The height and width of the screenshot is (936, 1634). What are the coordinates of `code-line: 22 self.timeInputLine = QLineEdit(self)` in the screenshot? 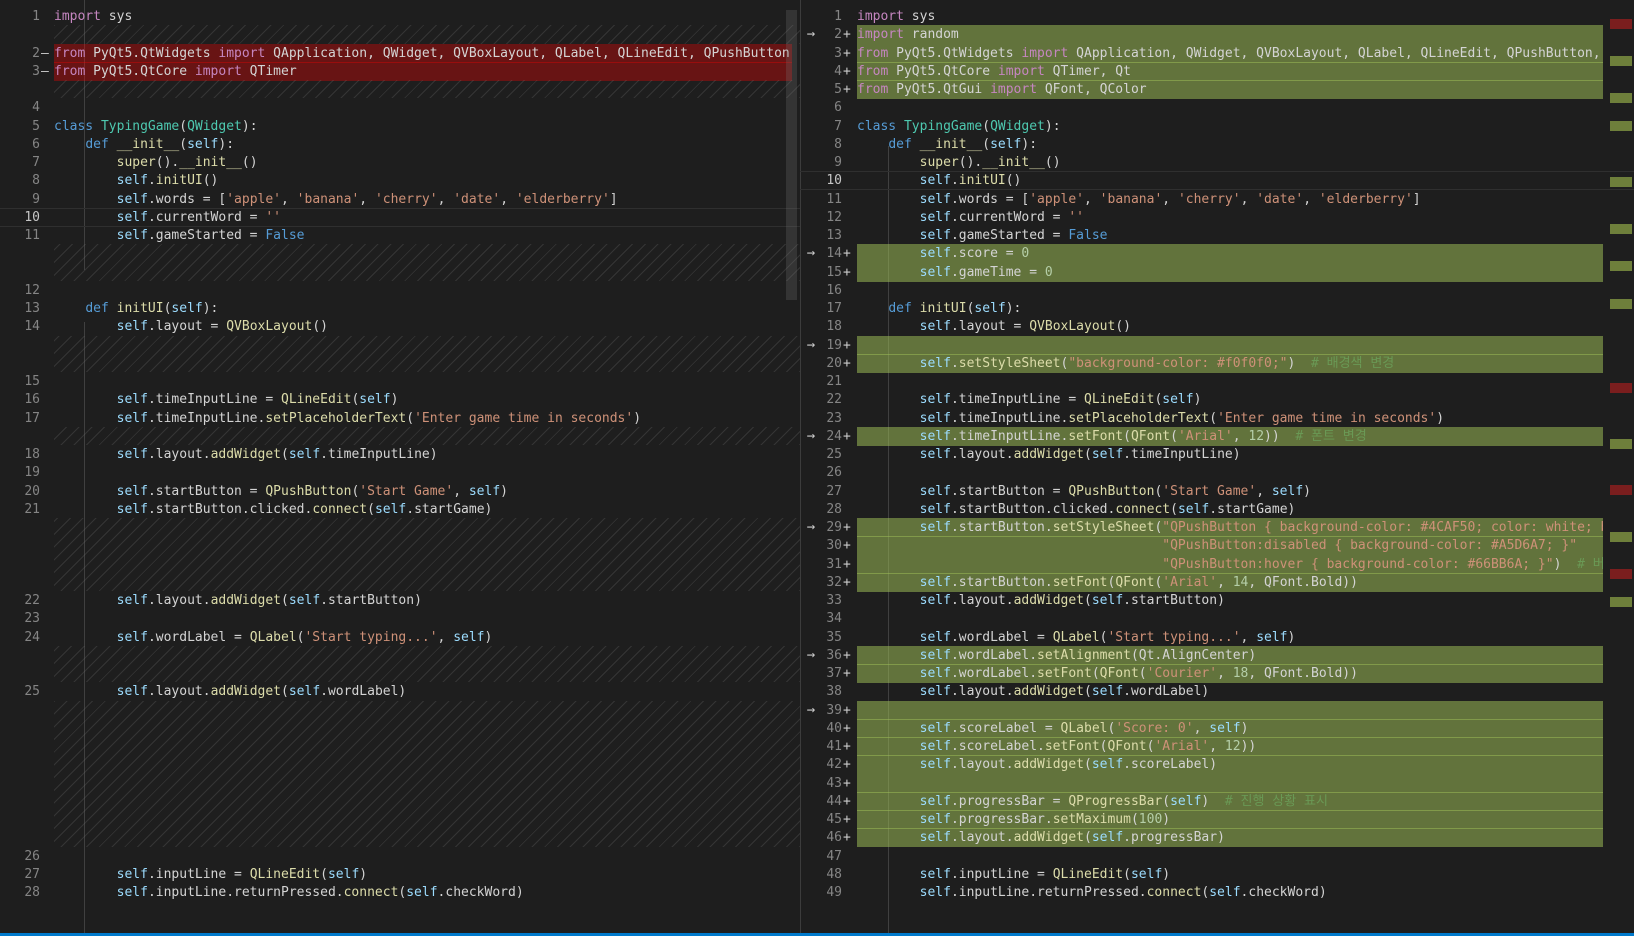 It's located at (1217, 399).